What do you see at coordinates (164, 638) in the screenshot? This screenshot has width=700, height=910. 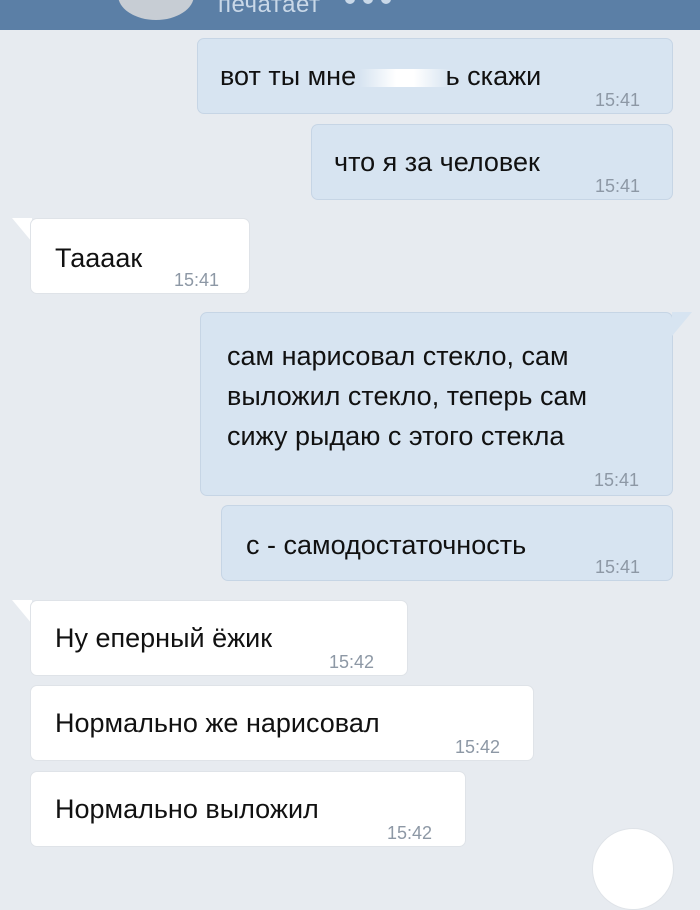 I see `message-text: Ну еперный ёжик` at bounding box center [164, 638].